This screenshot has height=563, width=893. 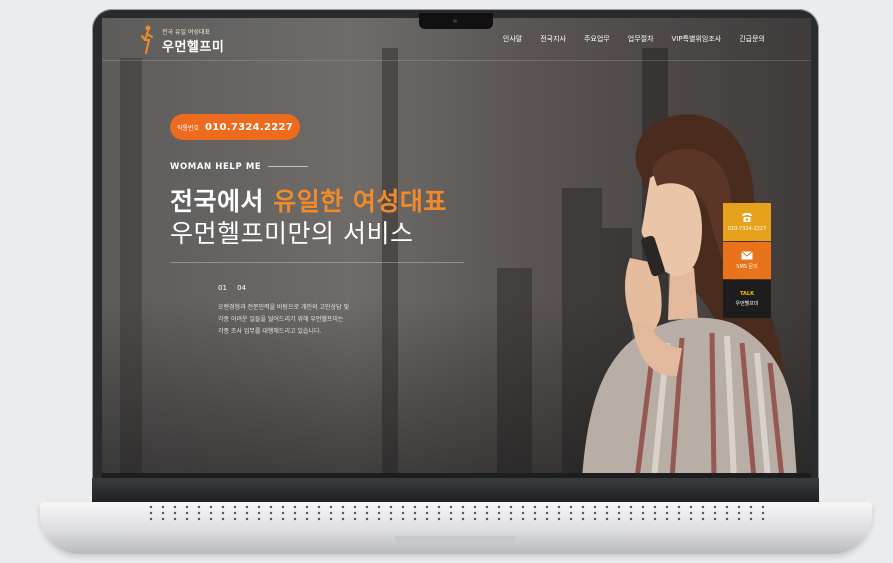 I want to click on sms-widget-label: SMS 문의, so click(x=747, y=267).